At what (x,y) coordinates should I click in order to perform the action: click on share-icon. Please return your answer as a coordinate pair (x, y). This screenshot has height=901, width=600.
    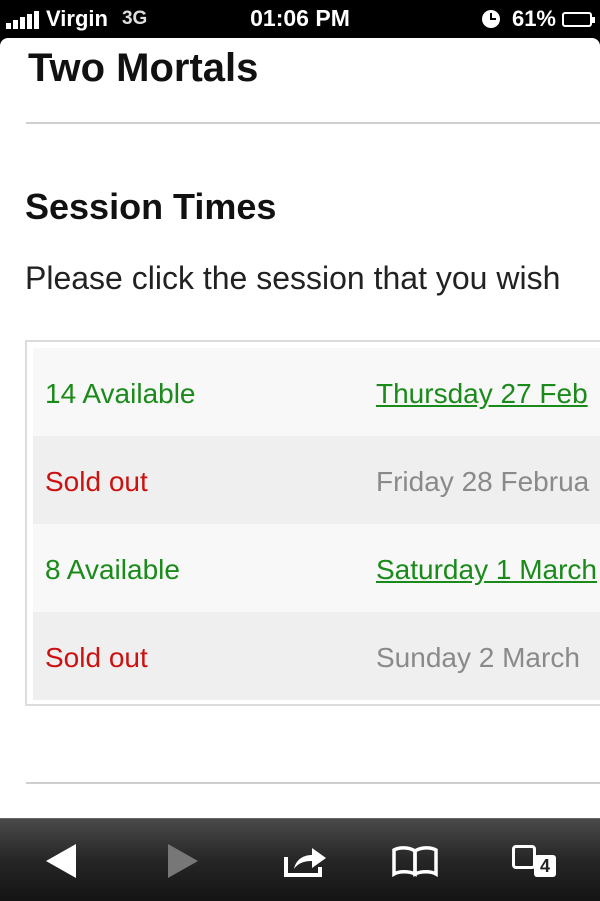
    Looking at the image, I should click on (305, 862).